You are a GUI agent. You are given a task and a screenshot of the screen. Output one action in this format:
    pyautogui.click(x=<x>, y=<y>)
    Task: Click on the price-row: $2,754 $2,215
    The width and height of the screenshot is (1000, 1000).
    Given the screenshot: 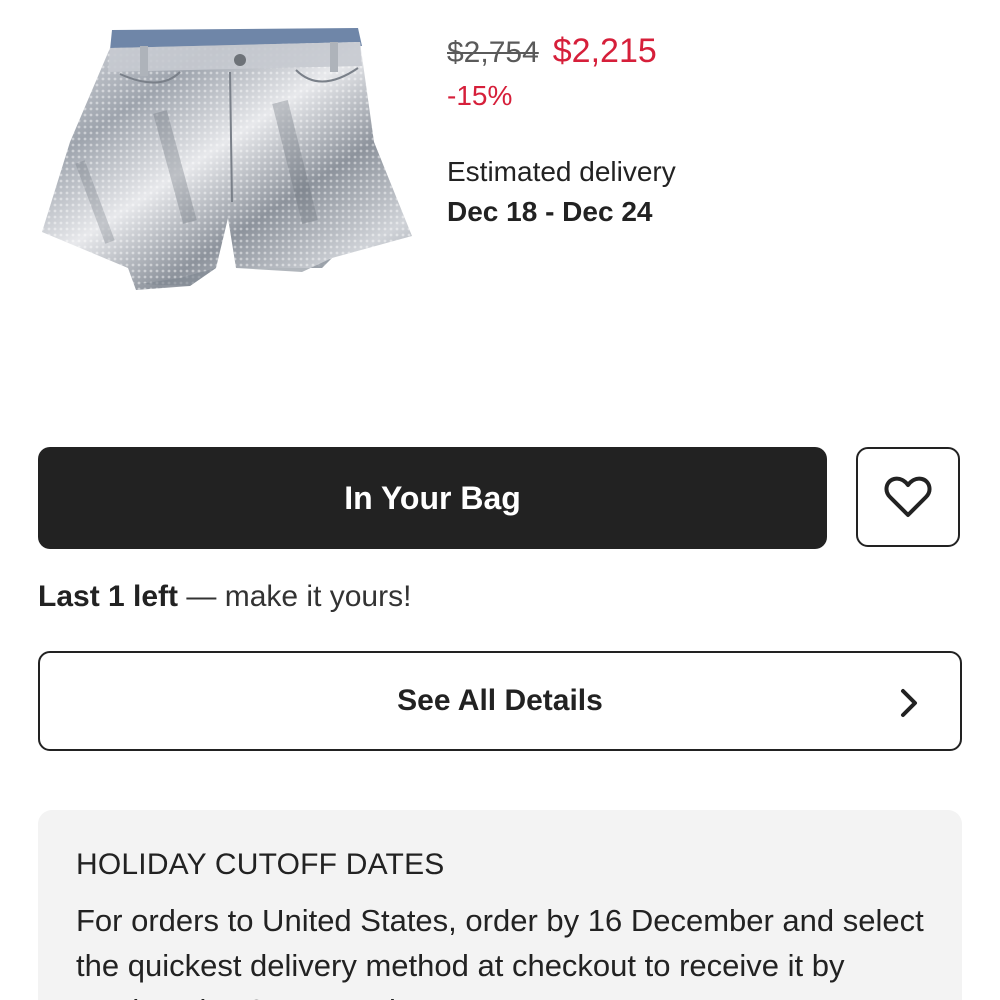 What is the action you would take?
    pyautogui.click(x=552, y=51)
    